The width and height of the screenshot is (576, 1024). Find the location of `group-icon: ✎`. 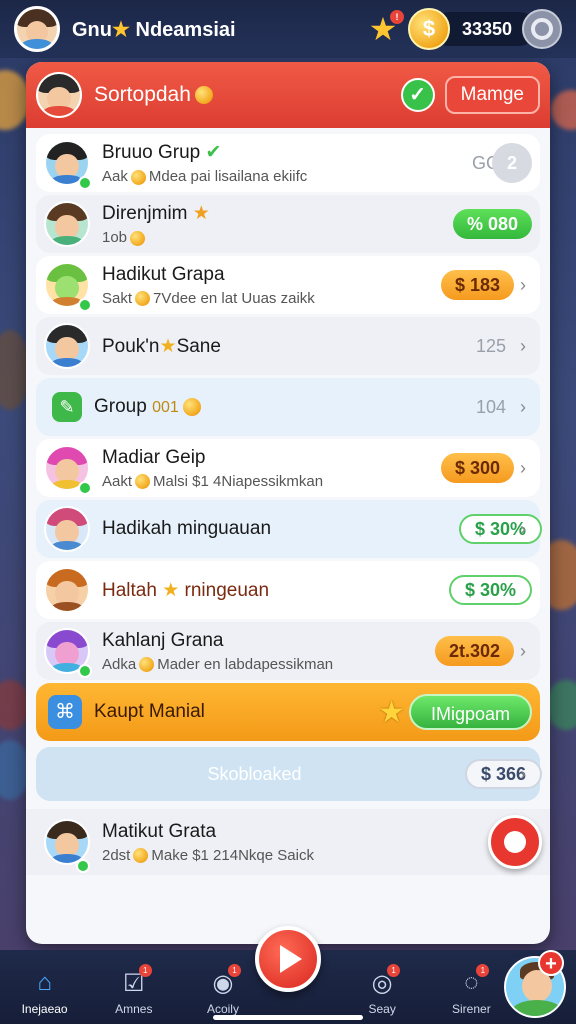

group-icon: ✎ is located at coordinates (67, 407).